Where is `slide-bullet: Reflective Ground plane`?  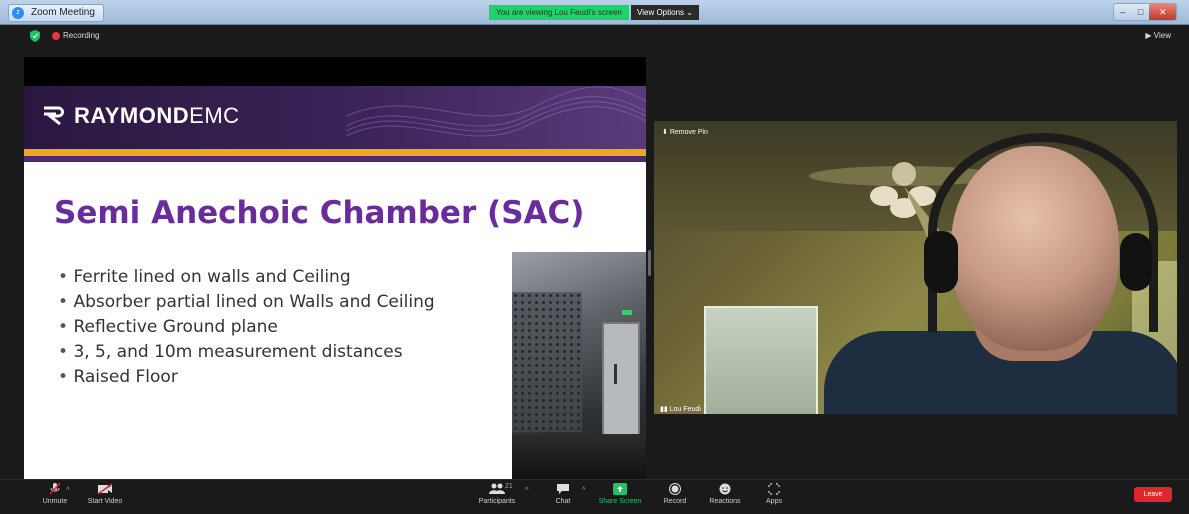 slide-bullet: Reflective Ground plane is located at coordinates (246, 327).